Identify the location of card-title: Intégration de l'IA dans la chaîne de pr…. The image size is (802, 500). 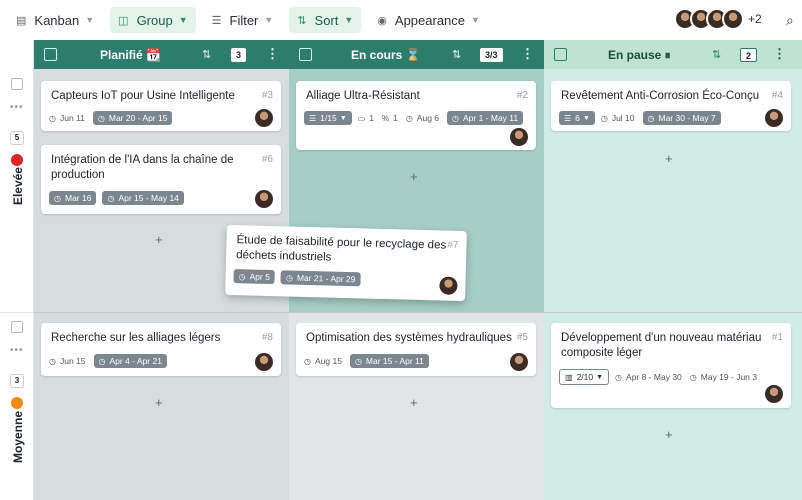
(142, 167).